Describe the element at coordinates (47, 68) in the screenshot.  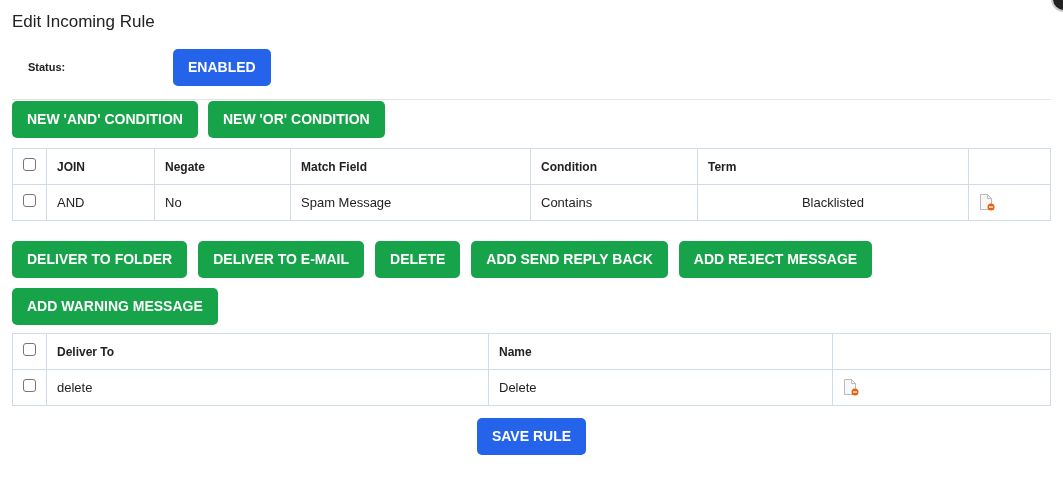
I see `status-label: Status:` at that location.